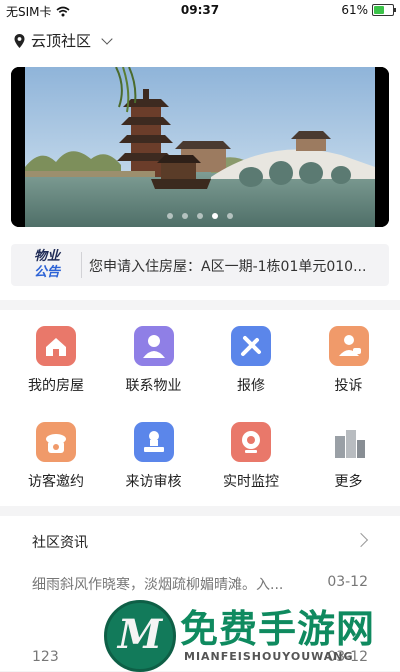  Describe the element at coordinates (251, 482) in the screenshot. I see `grid-item-label: 实时监控` at that location.